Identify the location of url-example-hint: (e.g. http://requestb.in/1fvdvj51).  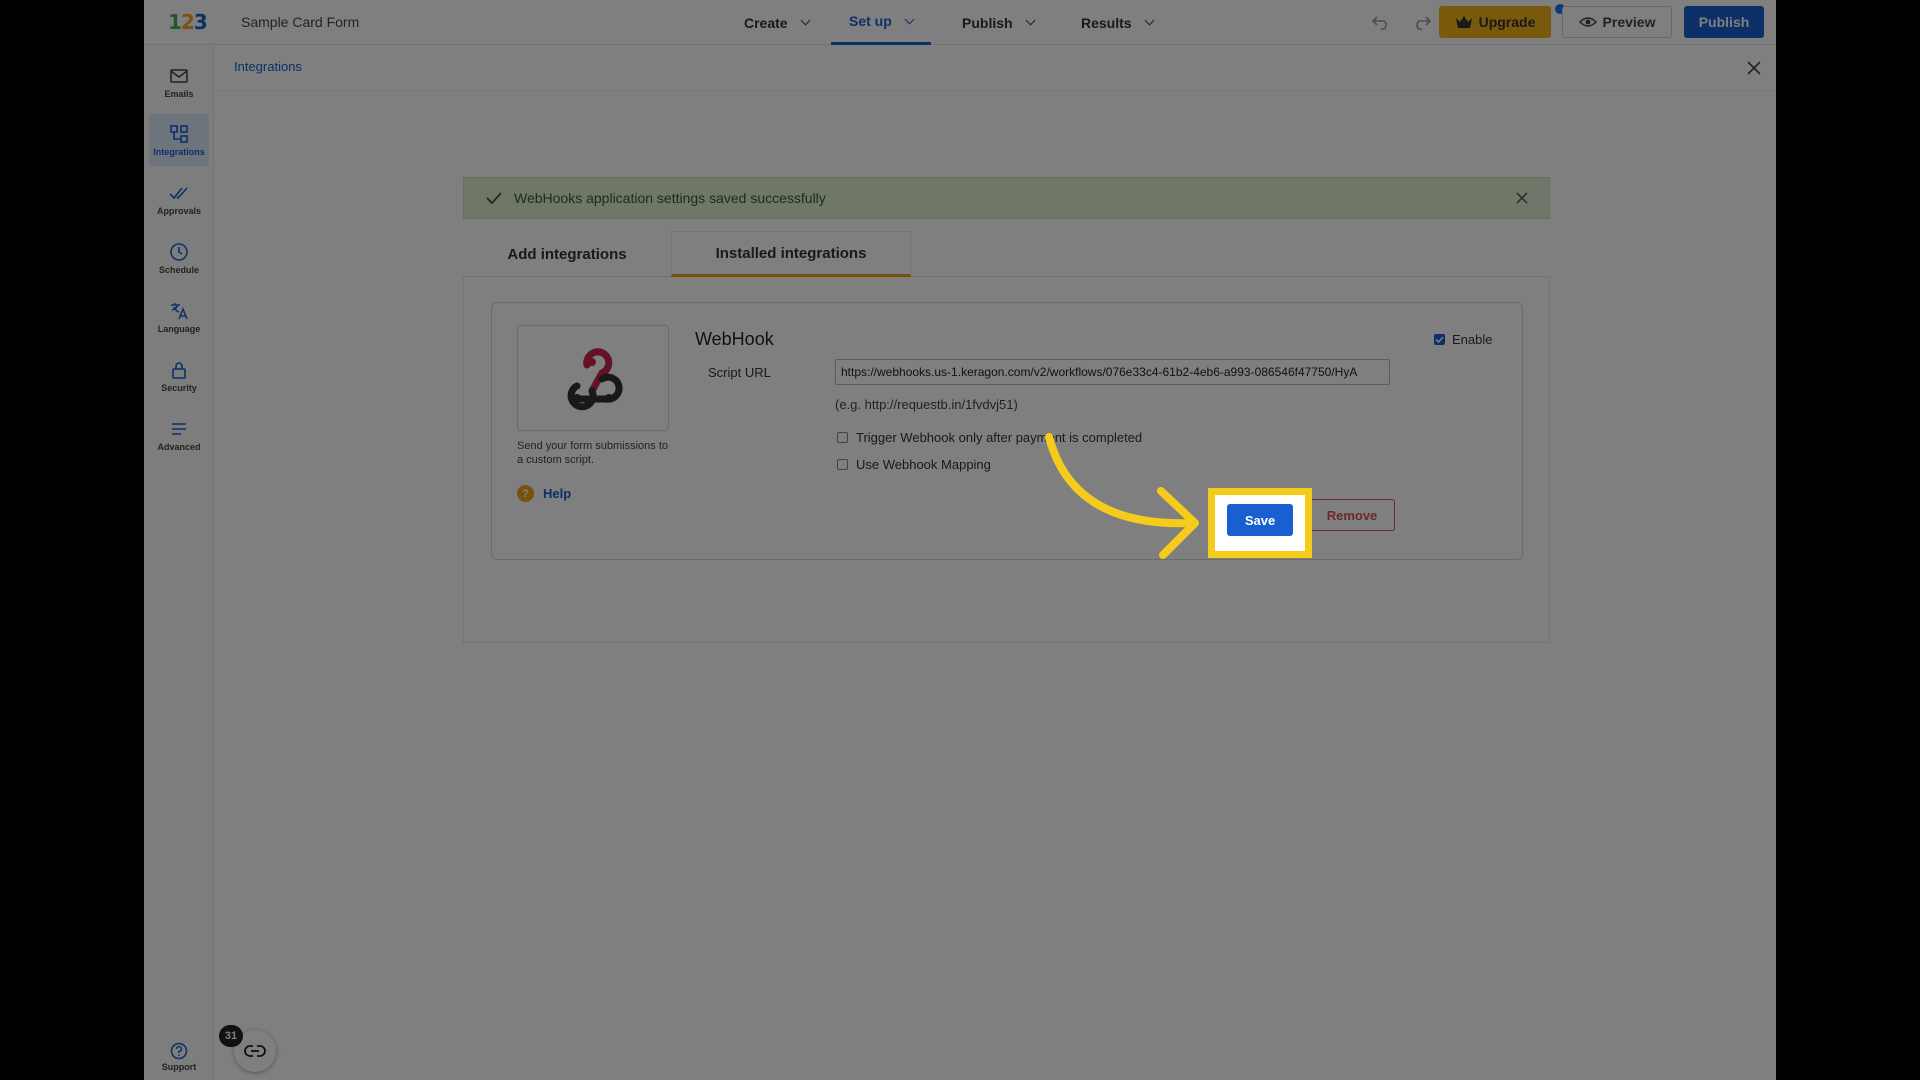
(926, 404).